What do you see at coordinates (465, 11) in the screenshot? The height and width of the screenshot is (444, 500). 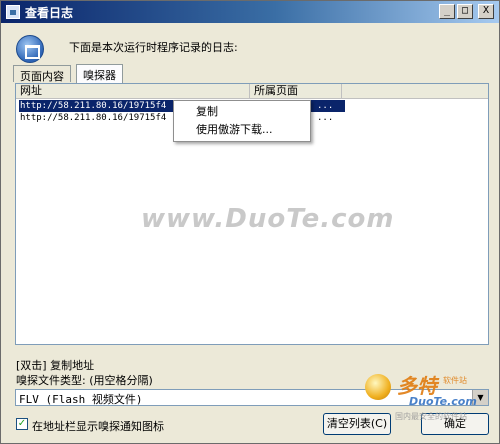 I see `maximize-button: □` at bounding box center [465, 11].